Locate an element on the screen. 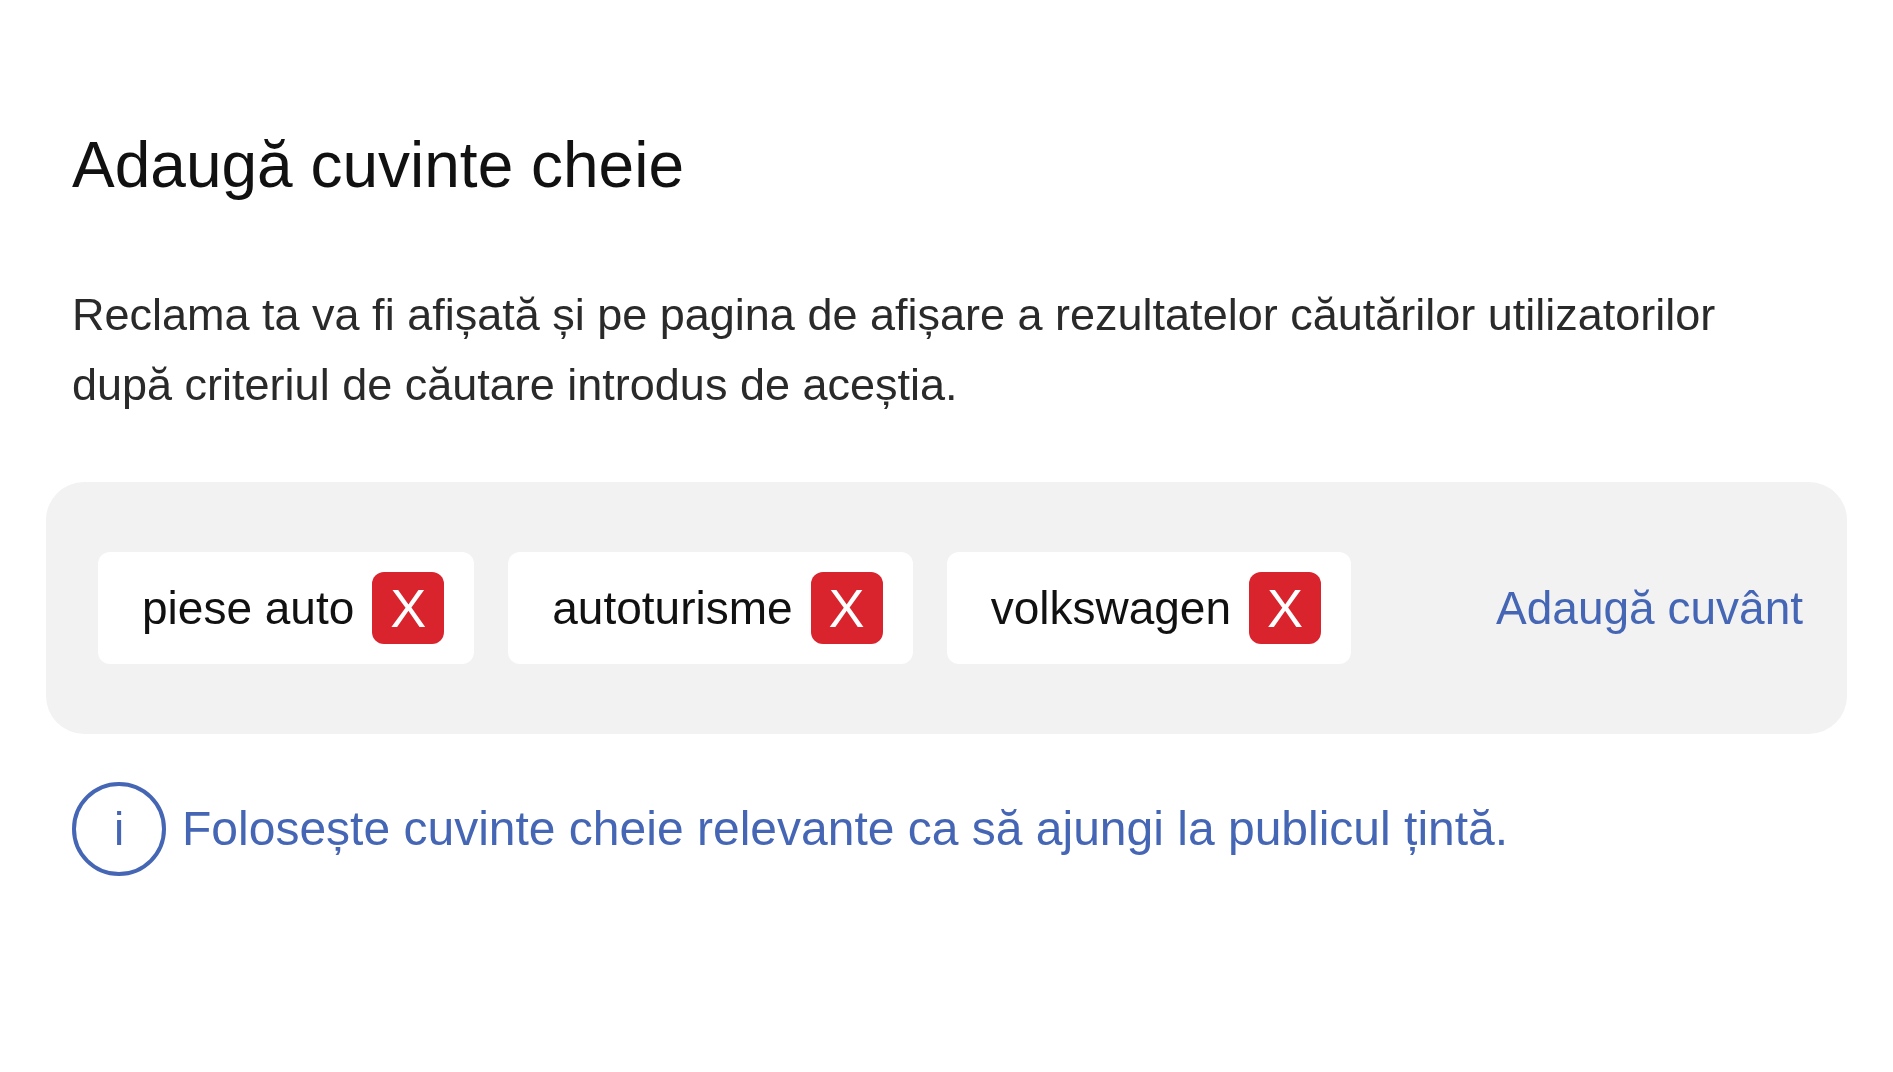 The height and width of the screenshot is (1072, 1893). page-title: Adaugă cuvinte cheie is located at coordinates (378, 165).